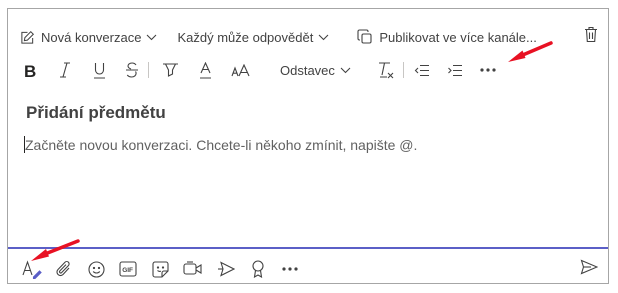 This screenshot has width=618, height=293. What do you see at coordinates (290, 269) in the screenshot?
I see `more-apps-icon` at bounding box center [290, 269].